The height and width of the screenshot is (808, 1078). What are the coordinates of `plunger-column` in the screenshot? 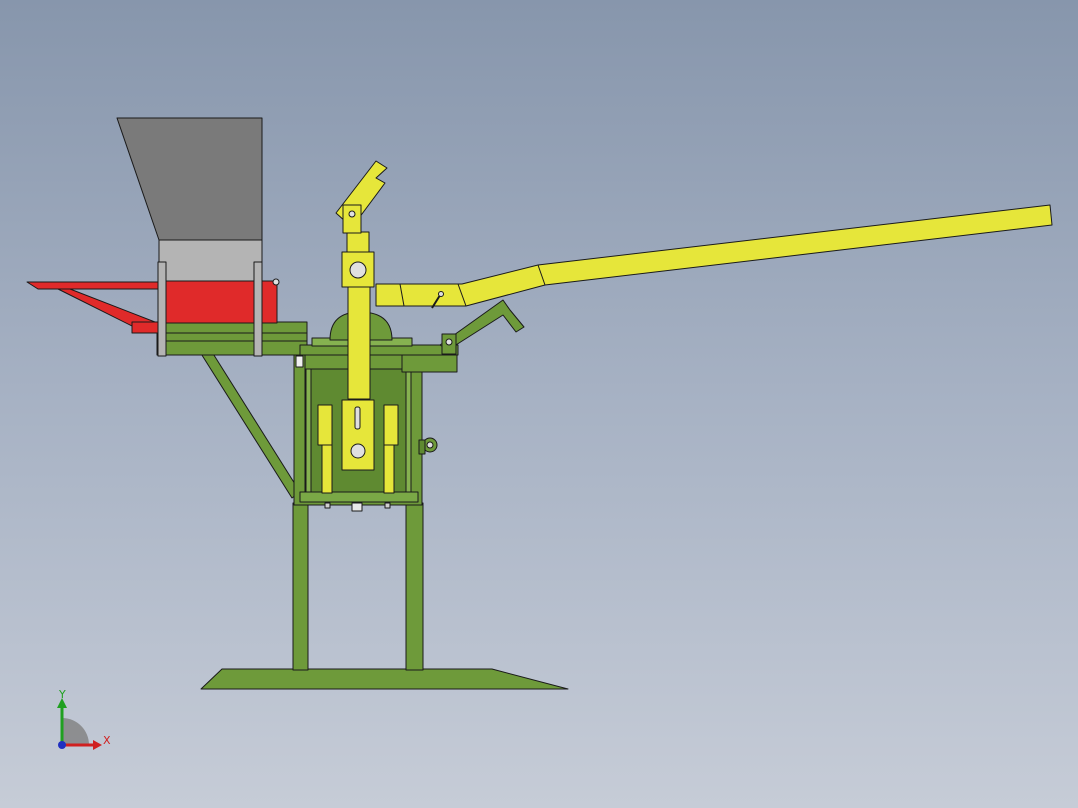 It's located at (359, 343).